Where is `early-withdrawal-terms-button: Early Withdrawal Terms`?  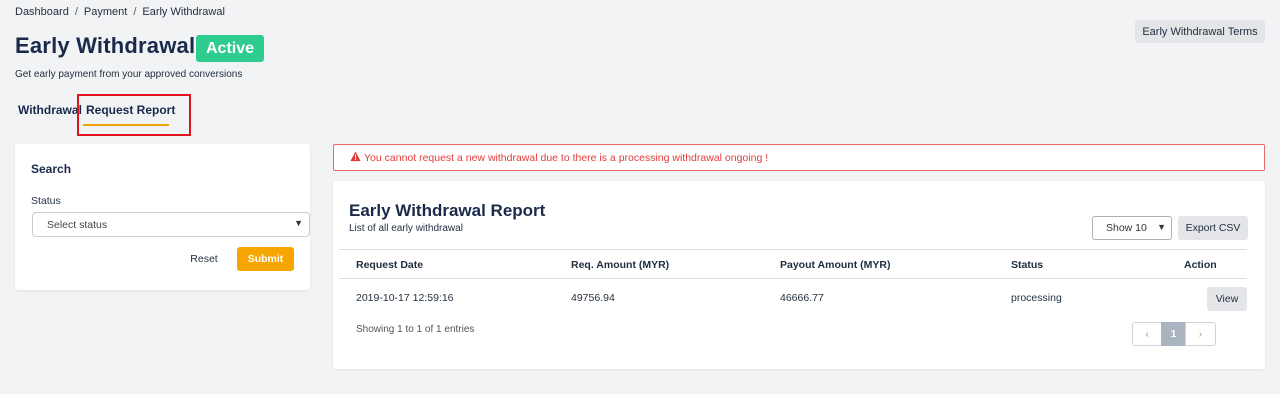 early-withdrawal-terms-button: Early Withdrawal Terms is located at coordinates (1200, 31).